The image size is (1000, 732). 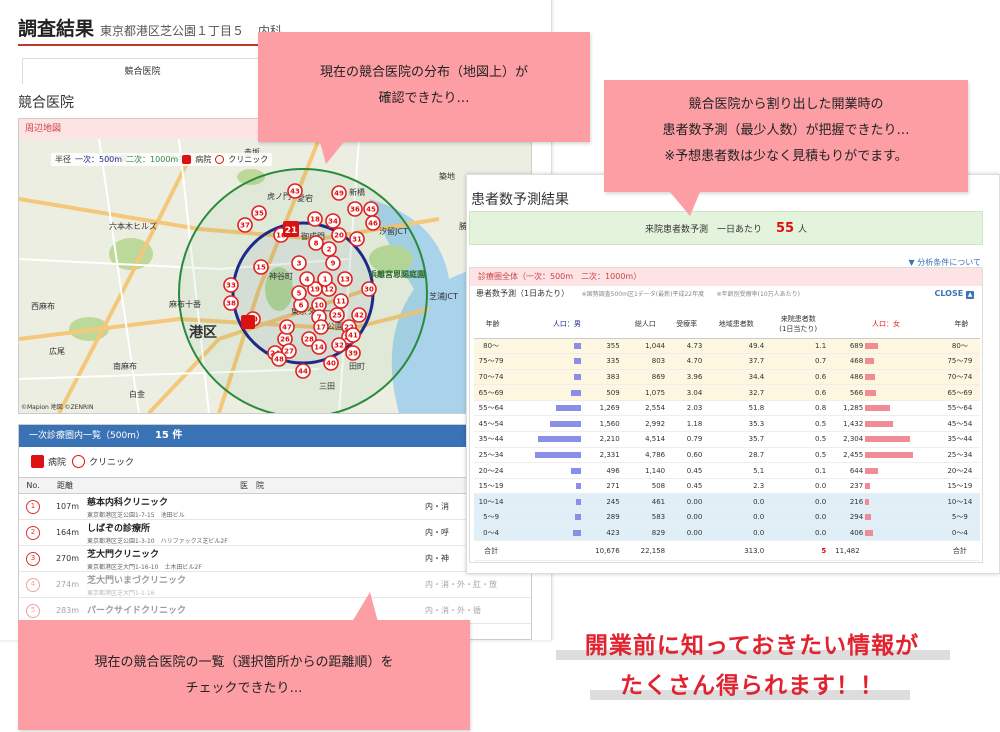 I want to click on clinic-legend-icon, so click(x=79, y=461).